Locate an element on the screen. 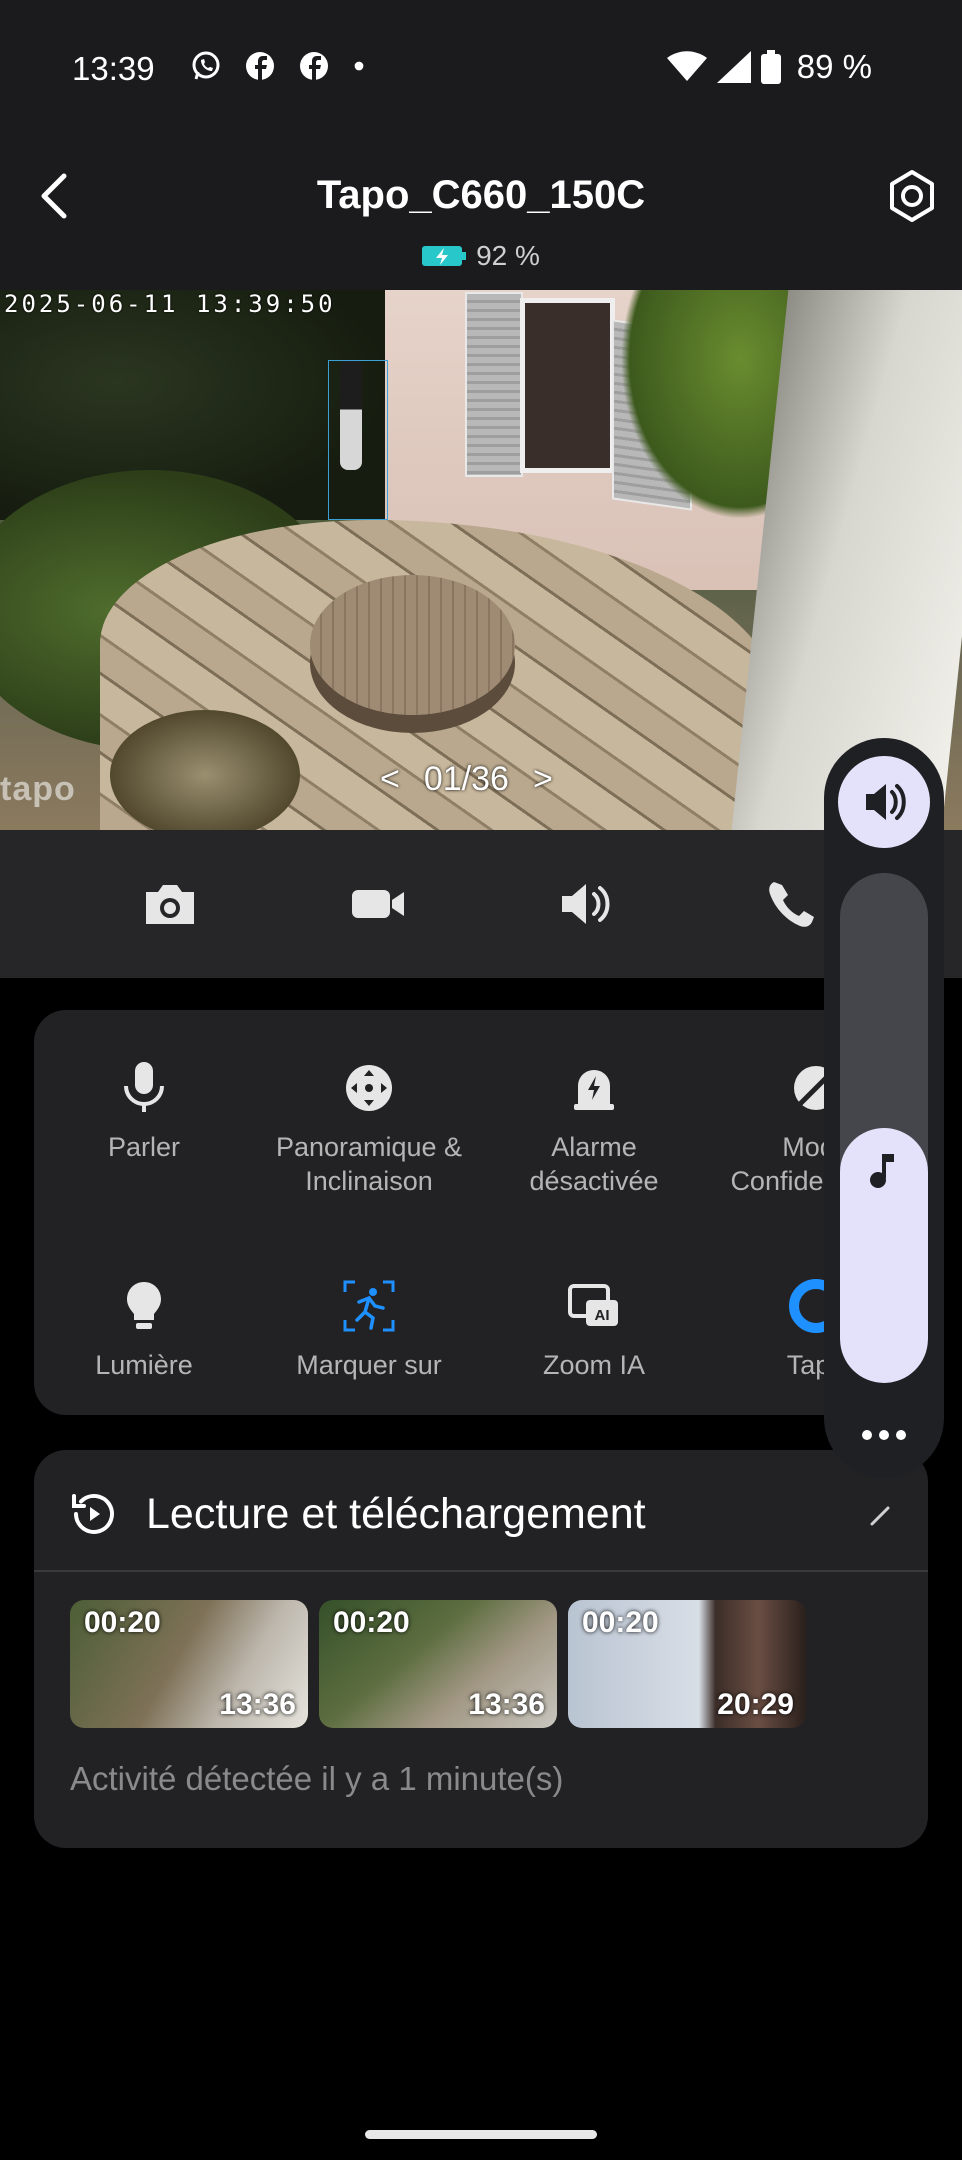  pan-tilt-icon is located at coordinates (369, 1088).